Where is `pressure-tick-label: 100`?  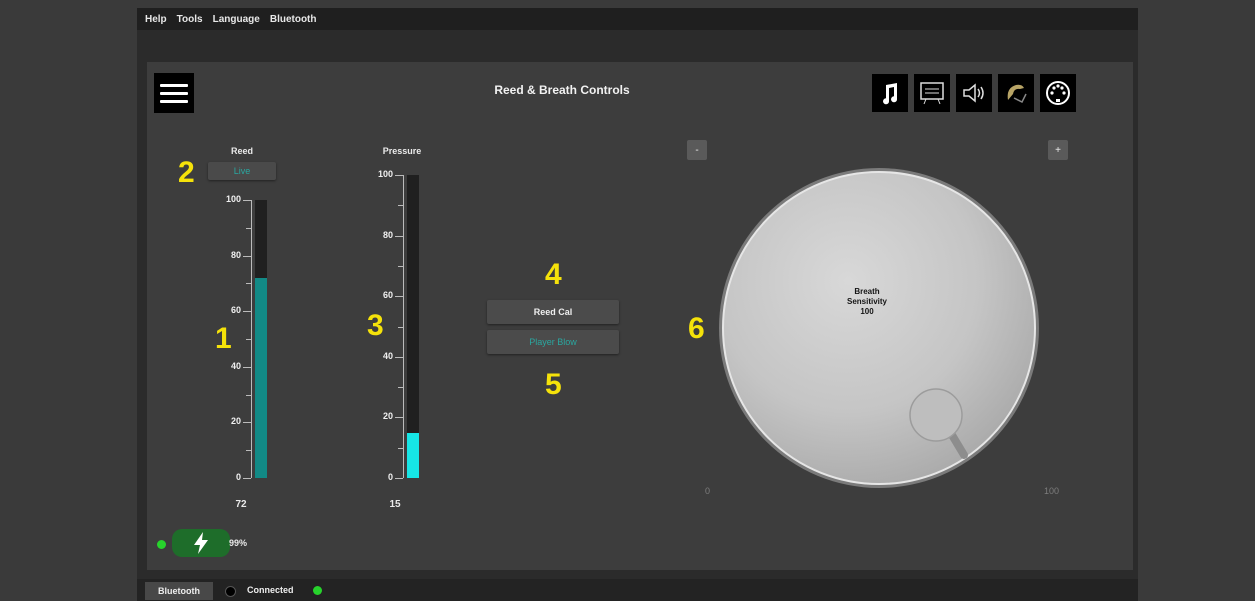 pressure-tick-label: 100 is located at coordinates (385, 174).